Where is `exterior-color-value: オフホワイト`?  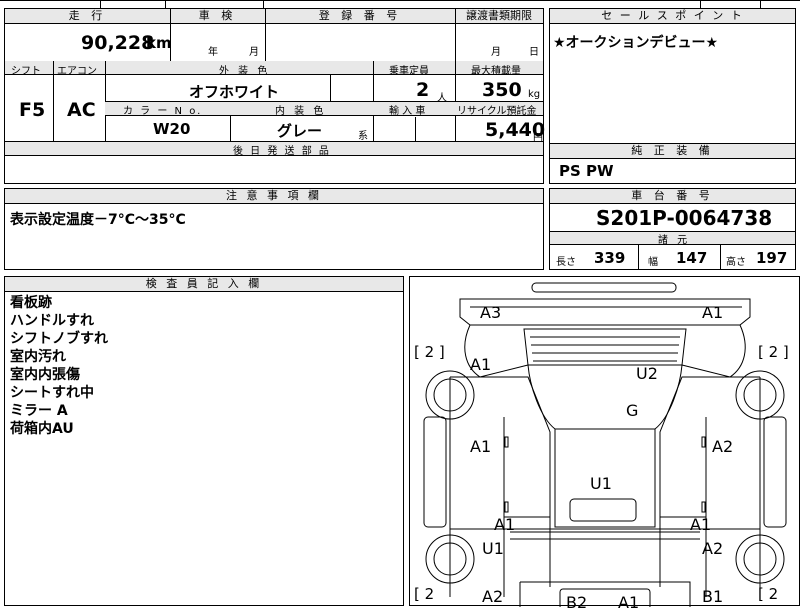 exterior-color-value: オフホワイト is located at coordinates (234, 92).